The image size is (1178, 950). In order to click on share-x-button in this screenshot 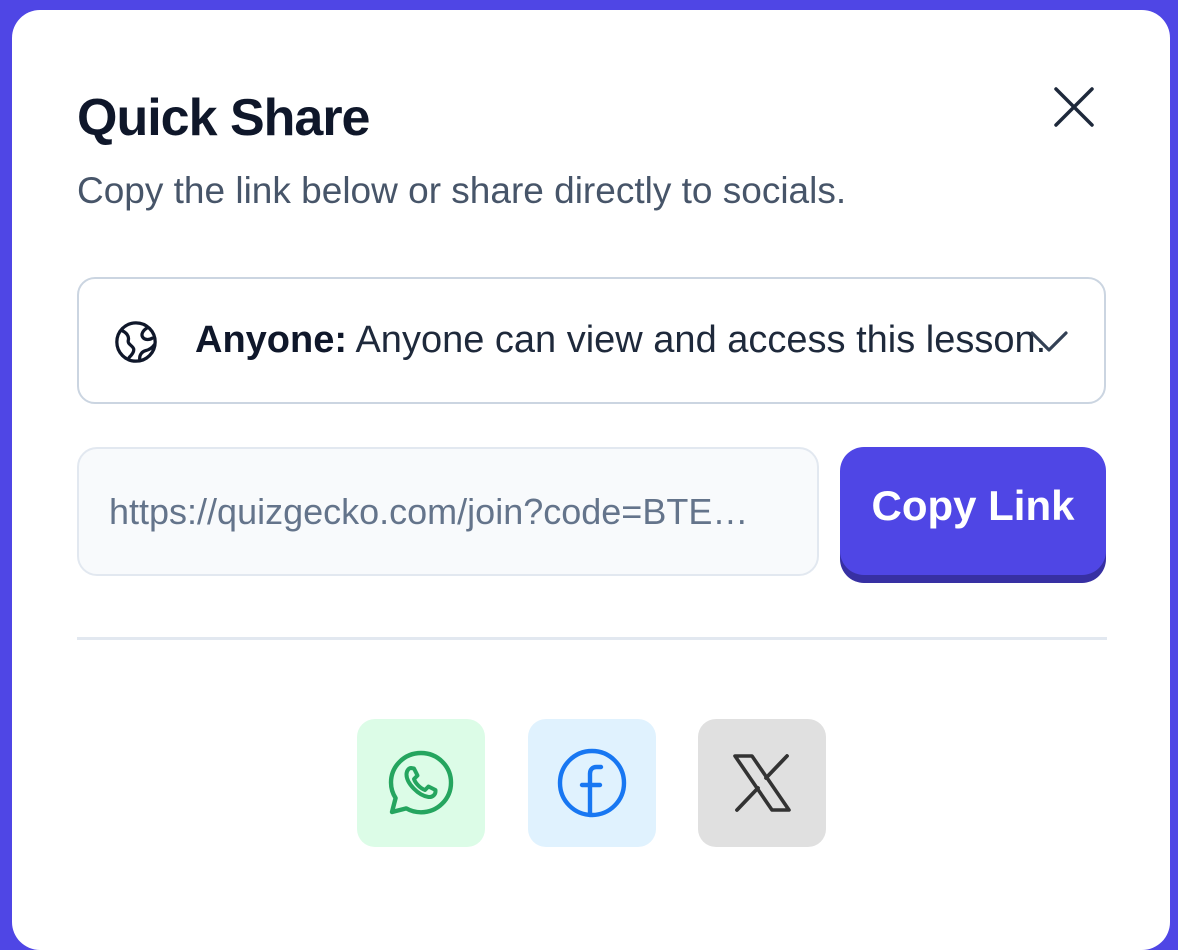, I will do `click(762, 783)`.